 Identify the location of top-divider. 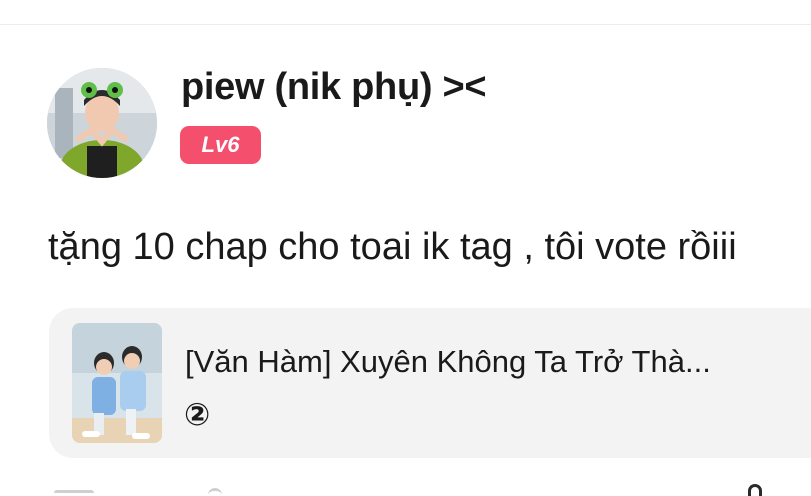
(405, 24).